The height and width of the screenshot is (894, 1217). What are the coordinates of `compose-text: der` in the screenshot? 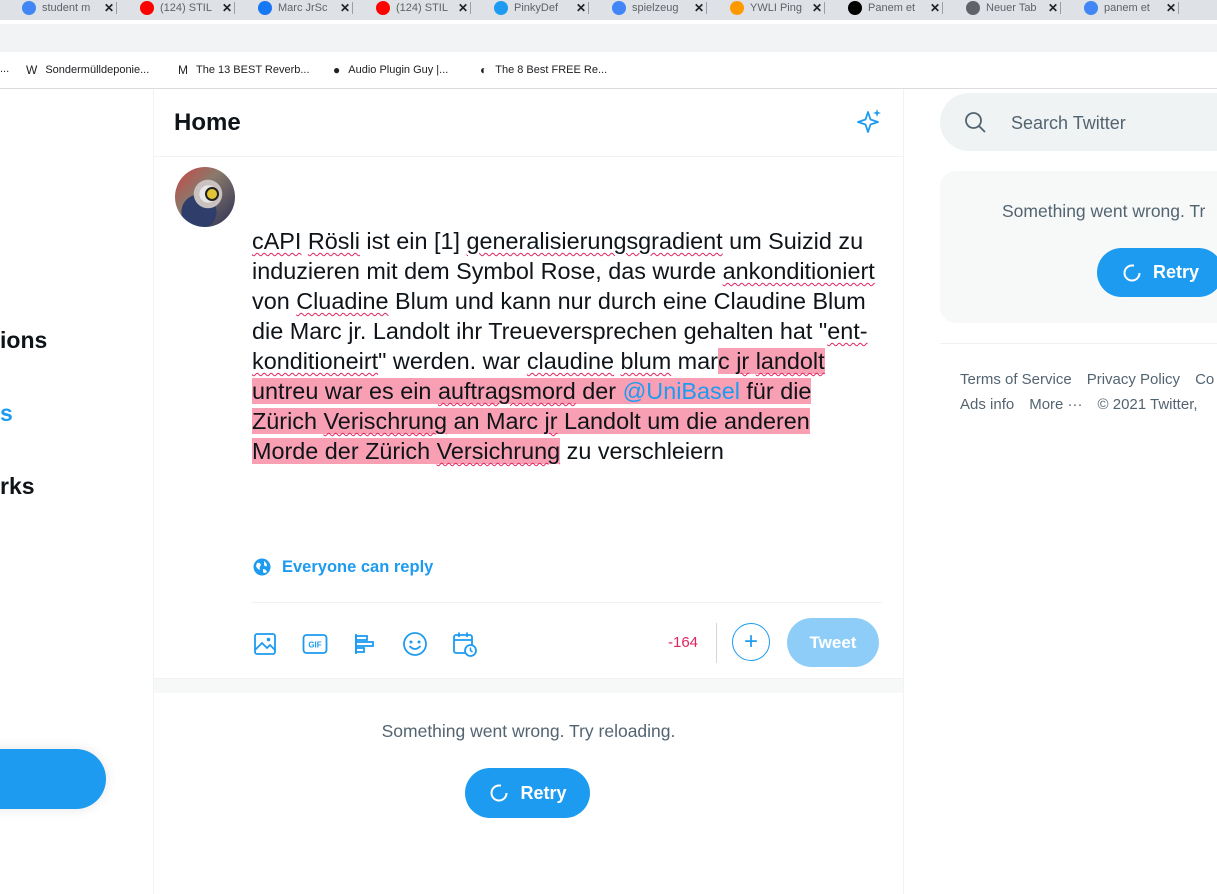 It's located at (599, 391).